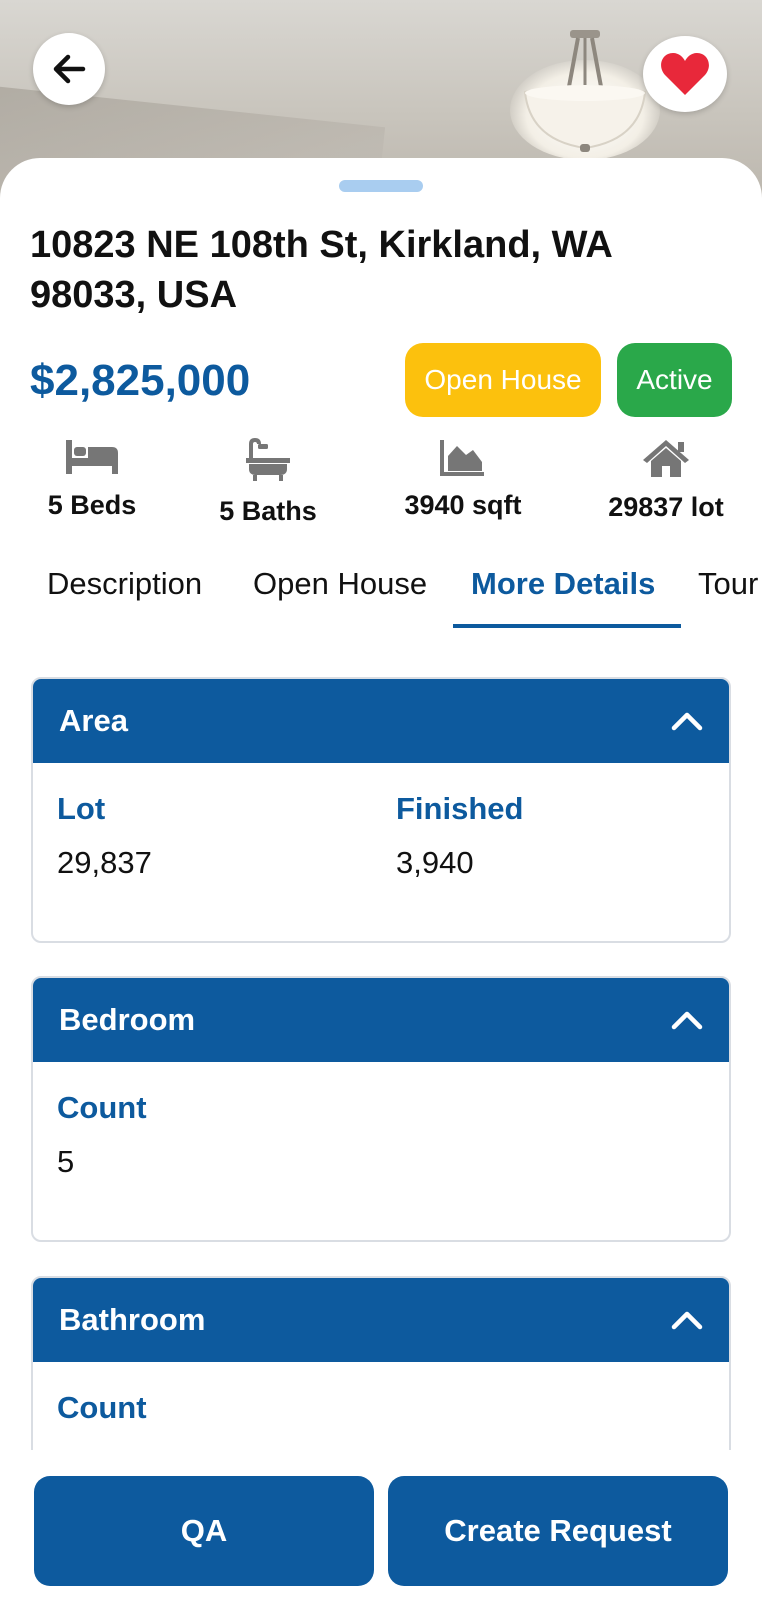  Describe the element at coordinates (459, 836) in the screenshot. I see `finished-field: Finished 3,940` at that location.